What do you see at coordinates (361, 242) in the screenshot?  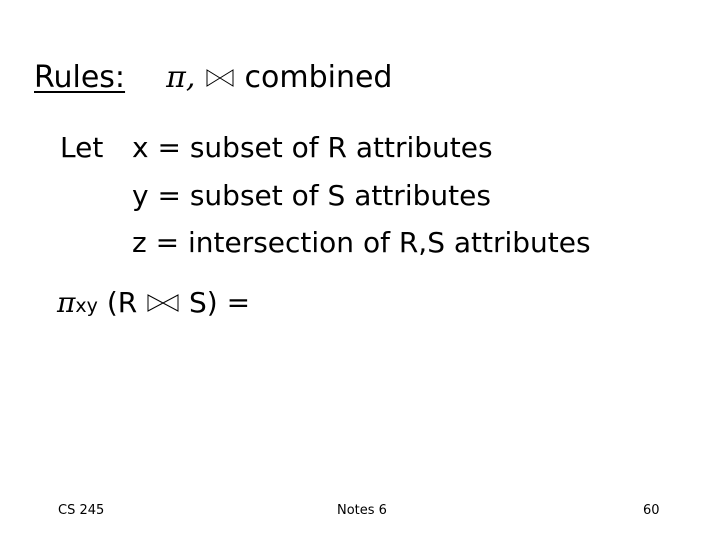 I see `definition-z: z = intersection of R,S attributes` at bounding box center [361, 242].